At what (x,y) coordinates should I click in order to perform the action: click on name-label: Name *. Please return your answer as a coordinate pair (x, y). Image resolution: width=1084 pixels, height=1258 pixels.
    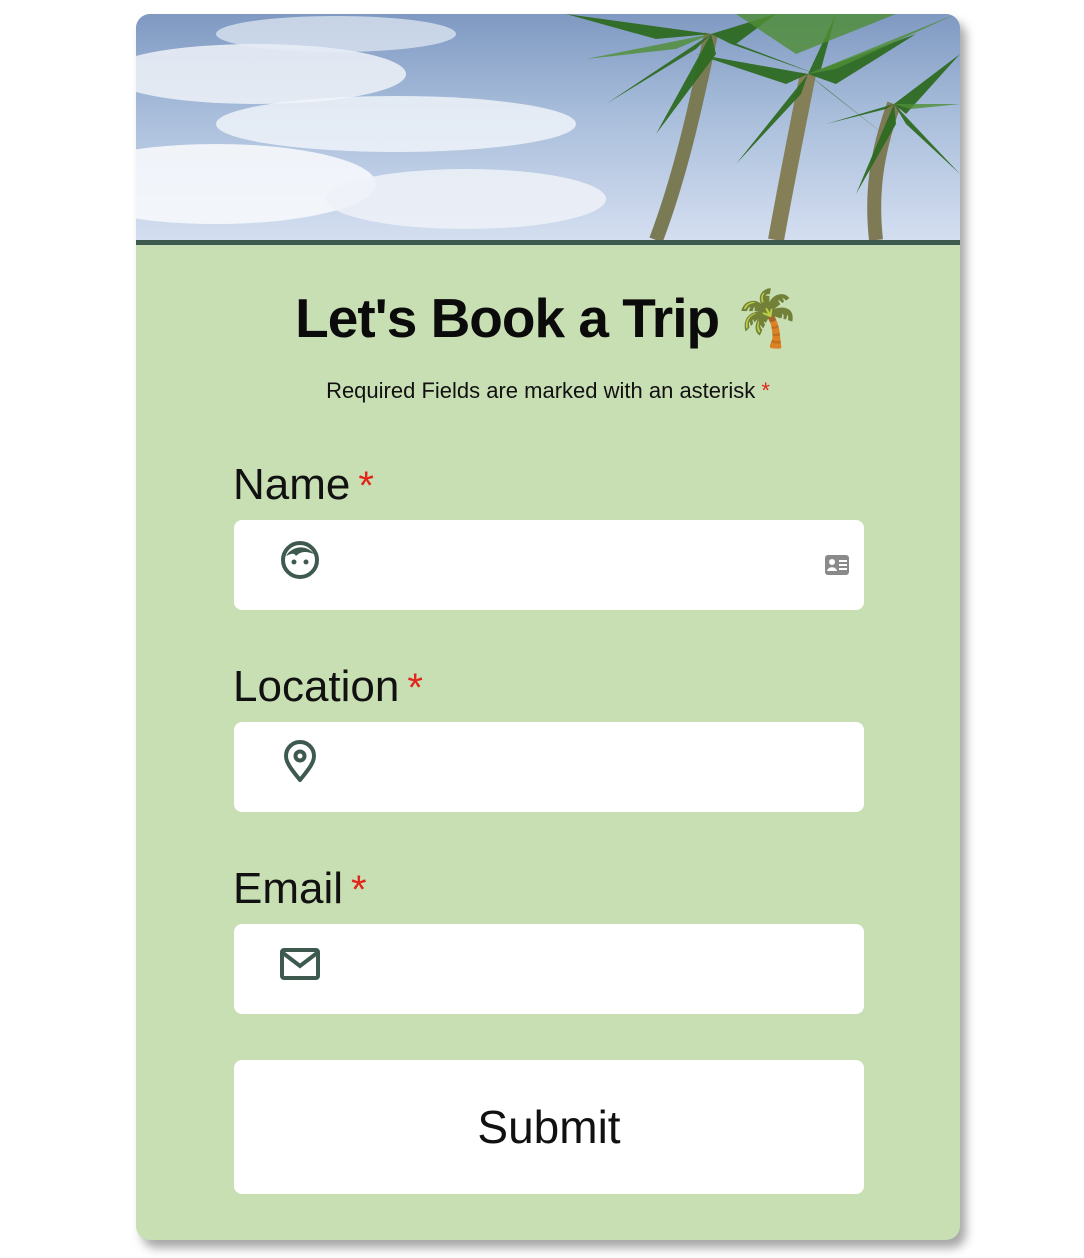
    Looking at the image, I should click on (303, 485).